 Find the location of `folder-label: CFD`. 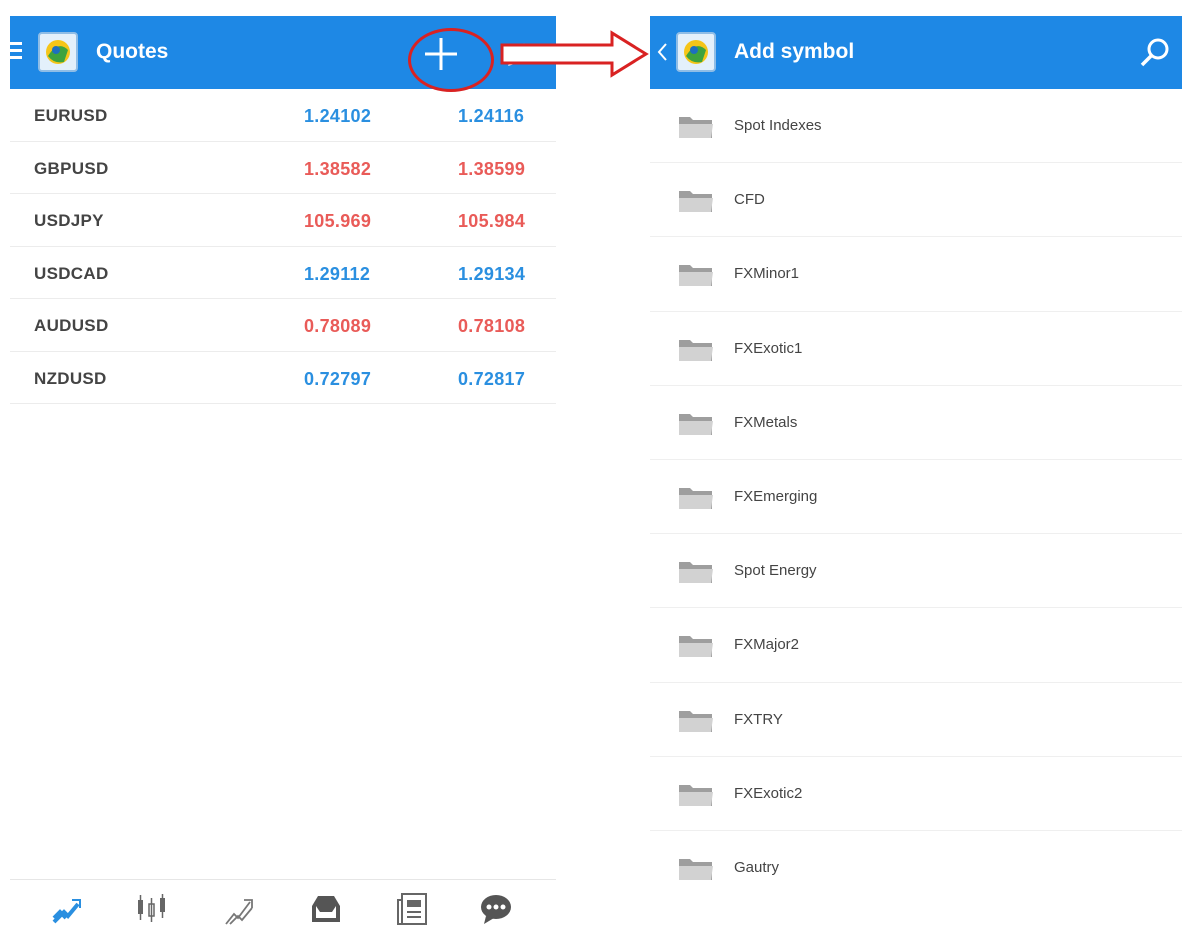

folder-label: CFD is located at coordinates (749, 200).